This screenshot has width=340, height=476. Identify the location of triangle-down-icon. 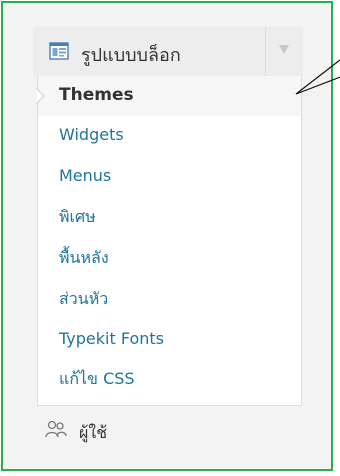
(284, 49).